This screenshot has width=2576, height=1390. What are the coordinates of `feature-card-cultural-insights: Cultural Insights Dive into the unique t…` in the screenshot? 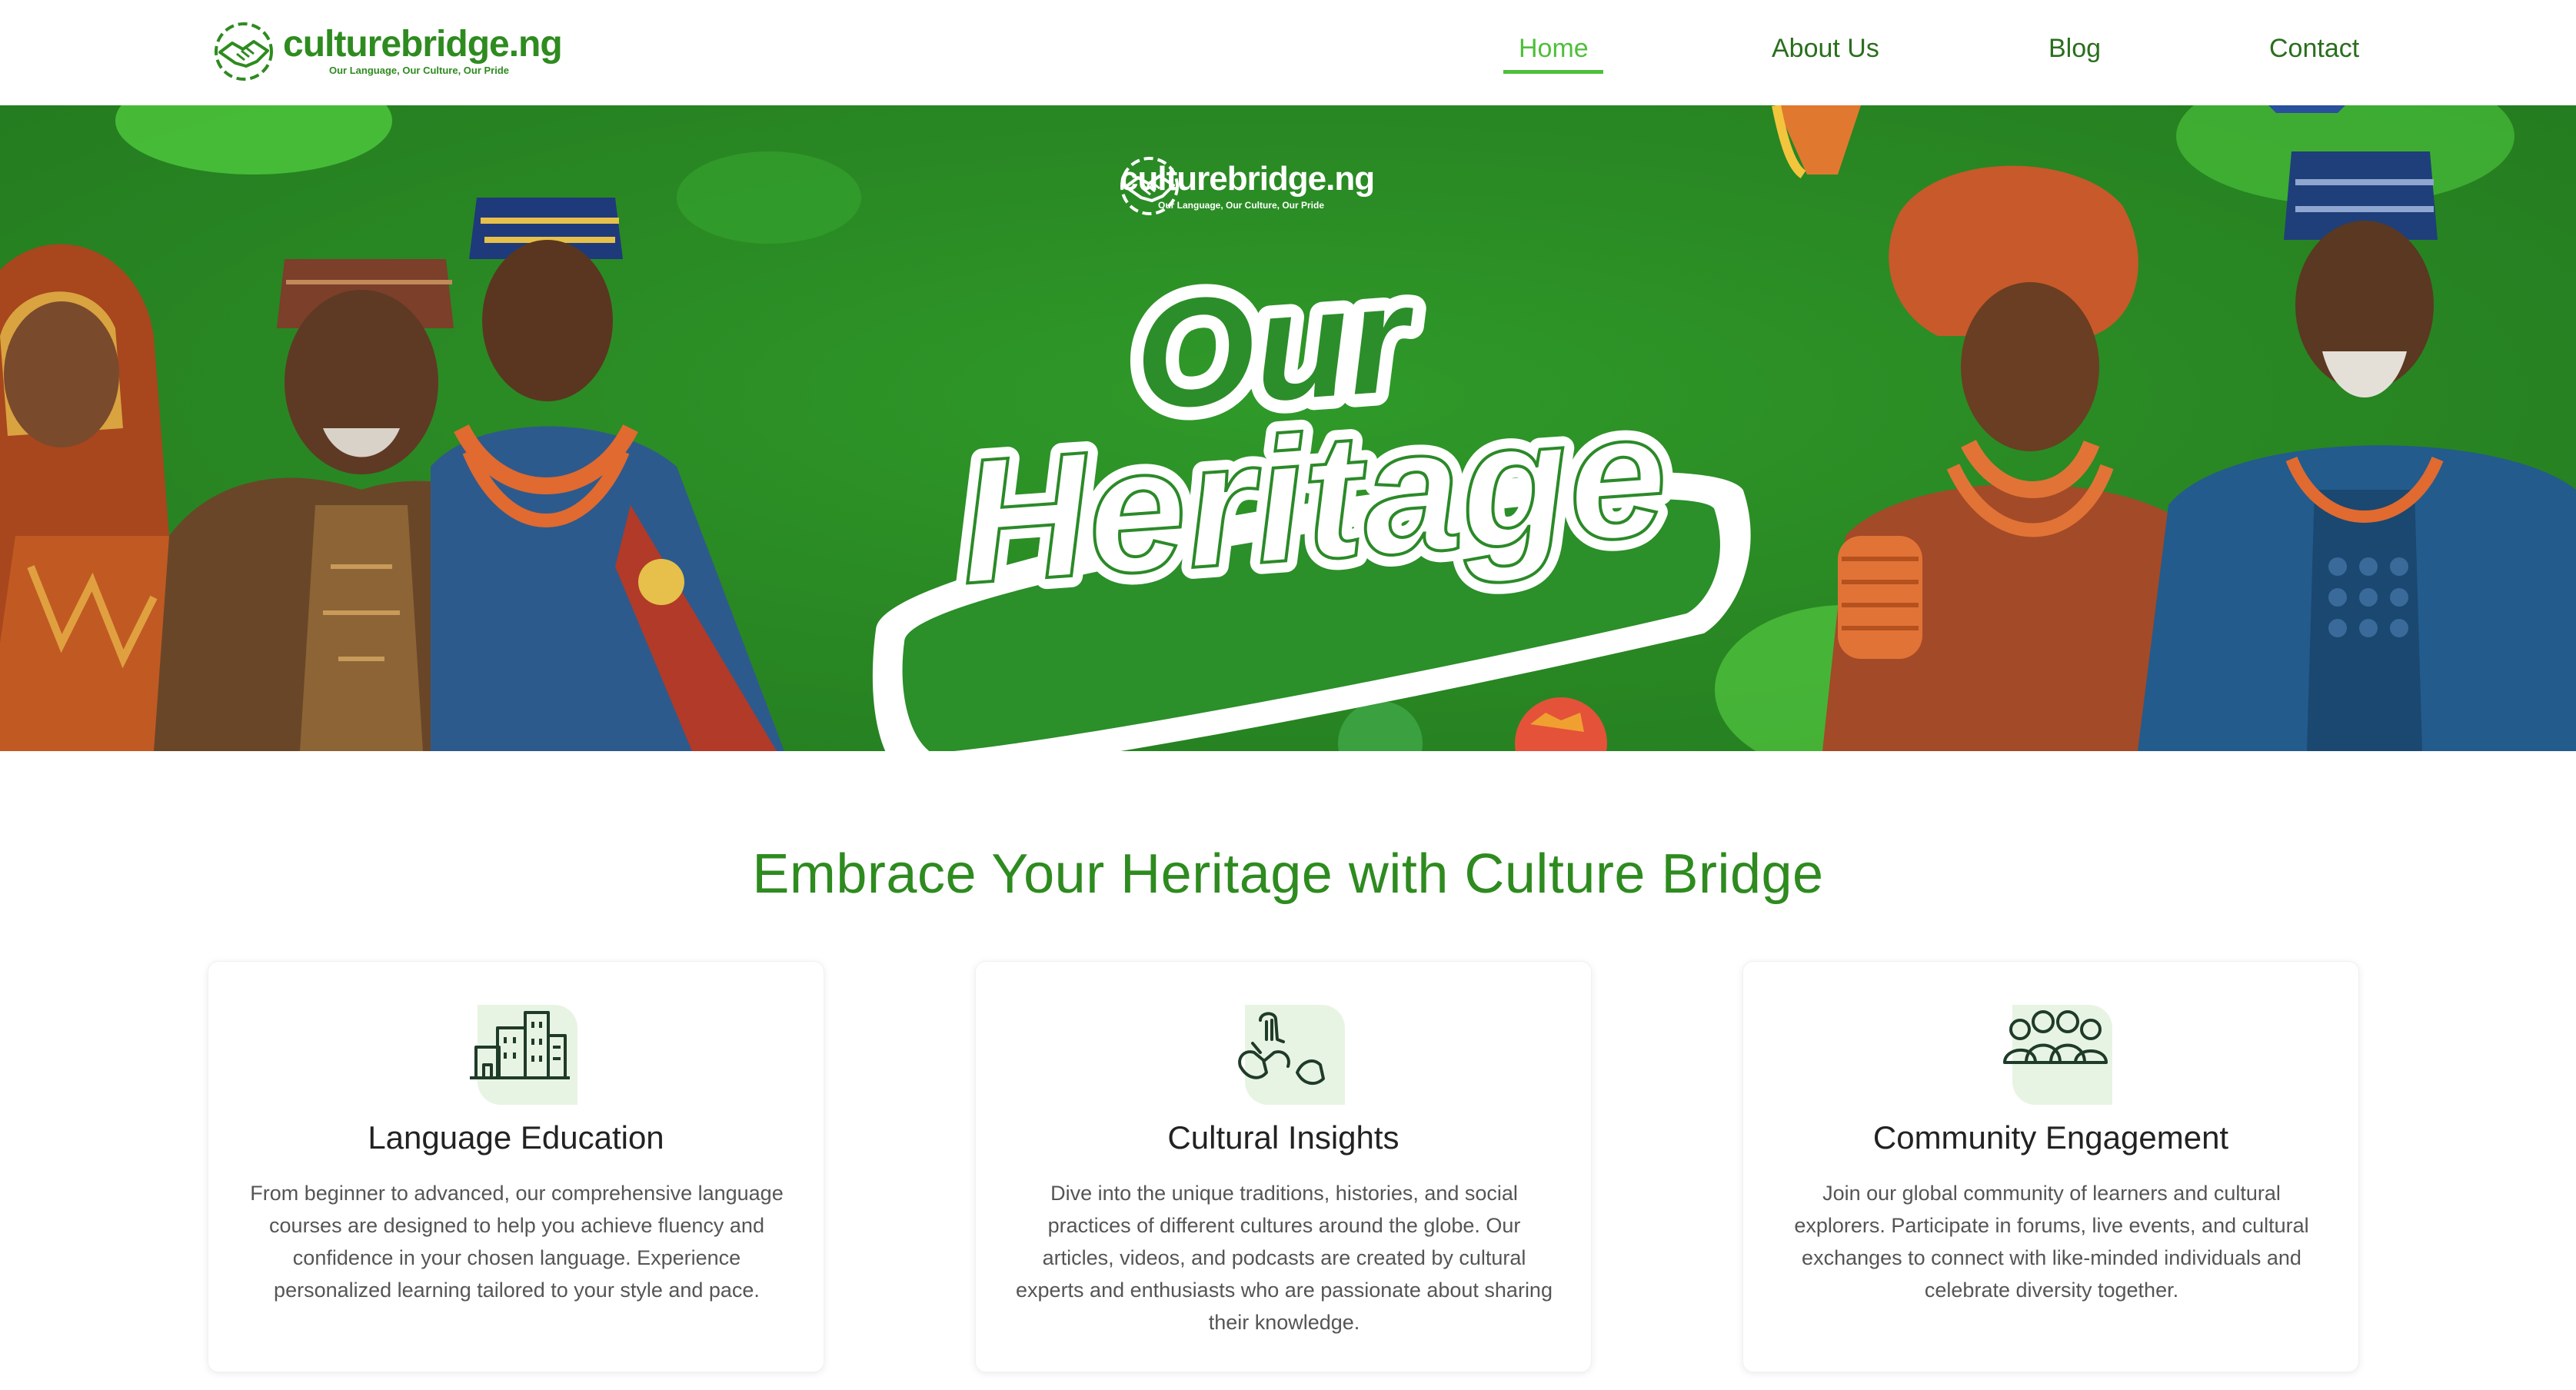 It's located at (1283, 1166).